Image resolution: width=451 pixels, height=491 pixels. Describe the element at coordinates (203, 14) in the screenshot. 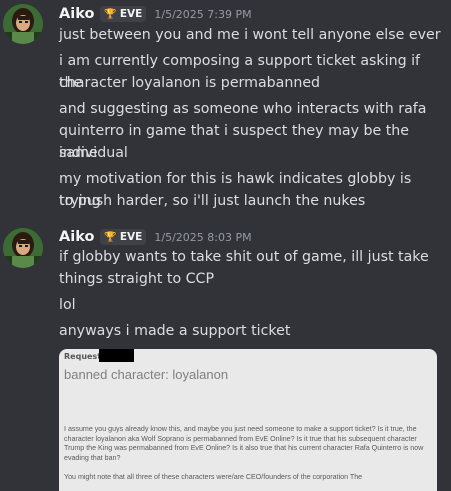

I see `timestamp: 1/5/2025 7:39 PM` at that location.